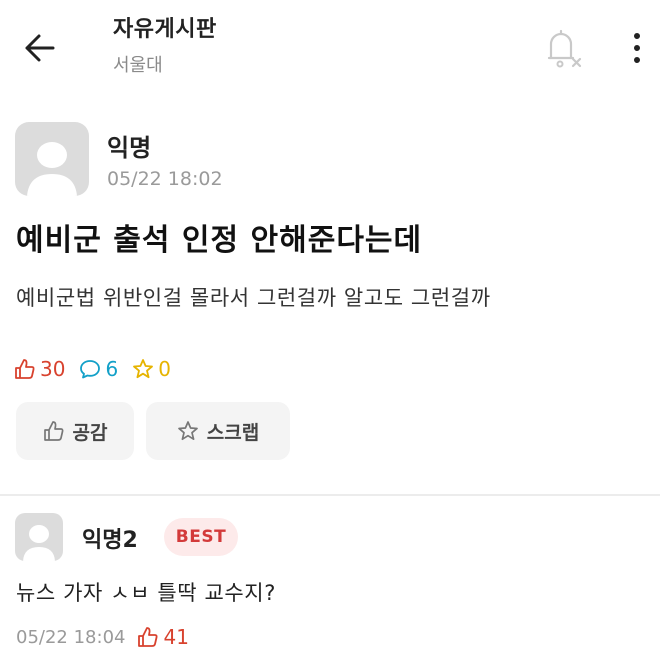  I want to click on like-count: 30, so click(39, 369).